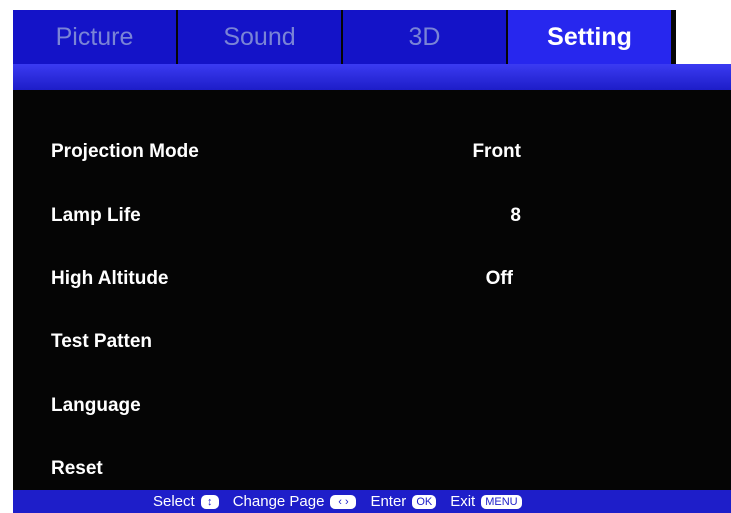  What do you see at coordinates (278, 501) in the screenshot?
I see `change-page-hint-label: Change Page` at bounding box center [278, 501].